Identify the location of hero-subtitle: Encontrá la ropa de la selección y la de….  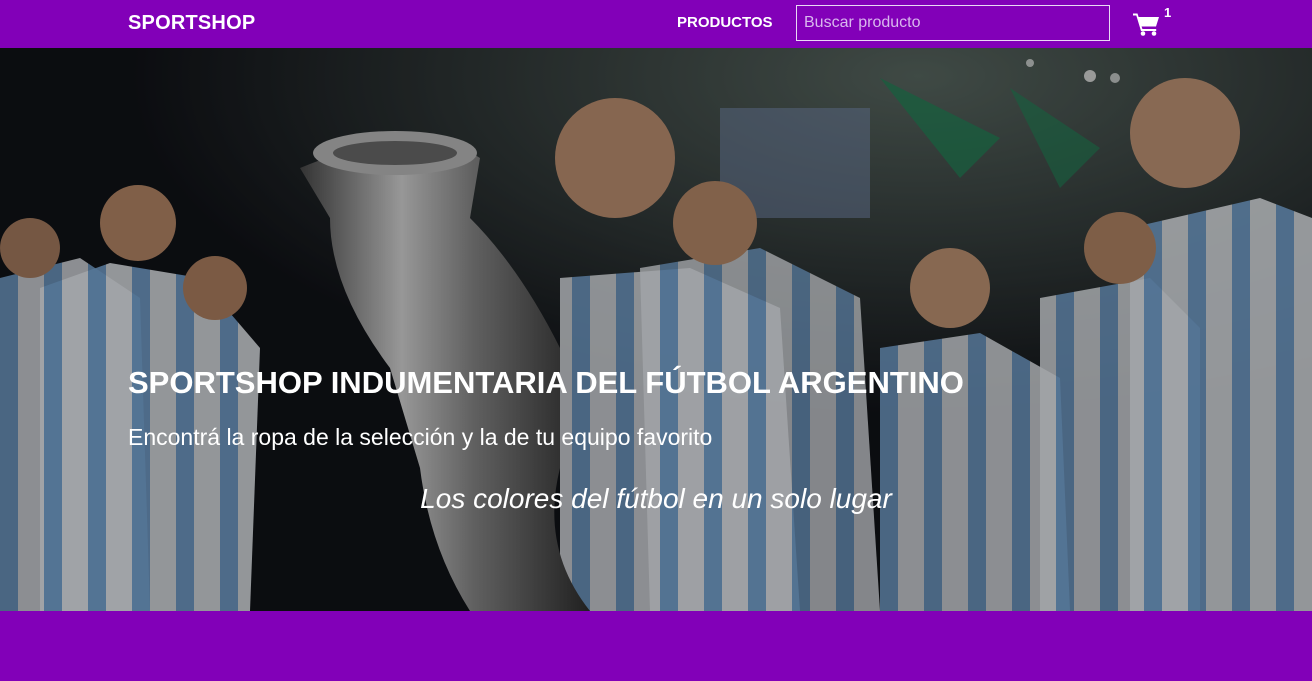
(420, 437).